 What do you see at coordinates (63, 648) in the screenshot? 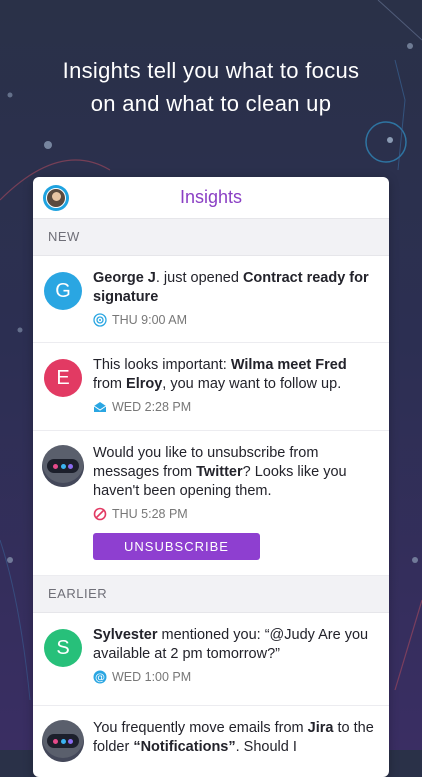
I see `avatar: S` at bounding box center [63, 648].